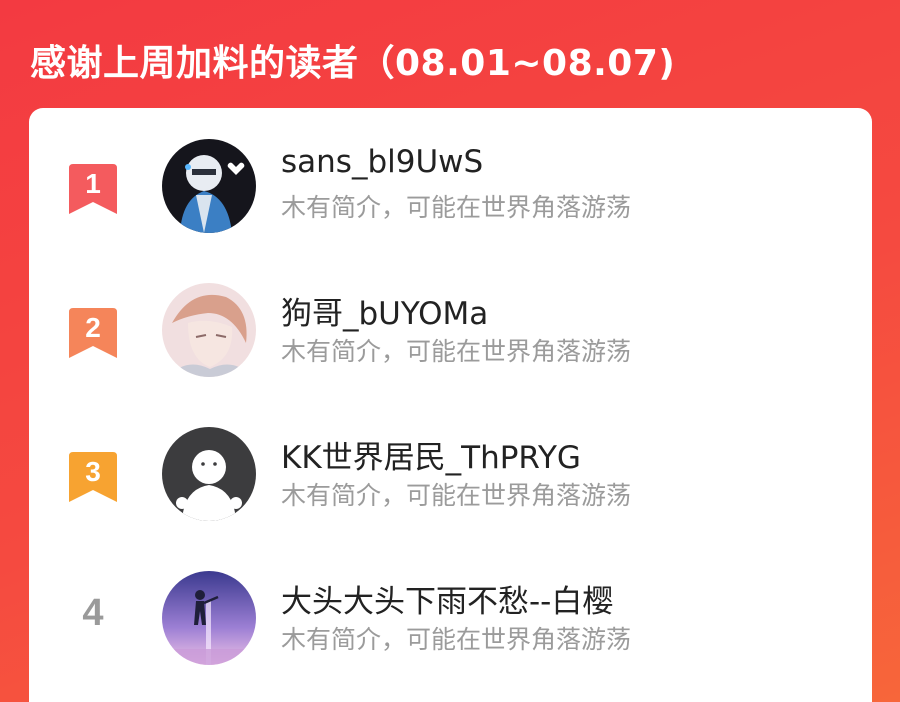 Image resolution: width=900 pixels, height=702 pixels. I want to click on reader-name: KK世界居民_ThPRYG, so click(431, 454).